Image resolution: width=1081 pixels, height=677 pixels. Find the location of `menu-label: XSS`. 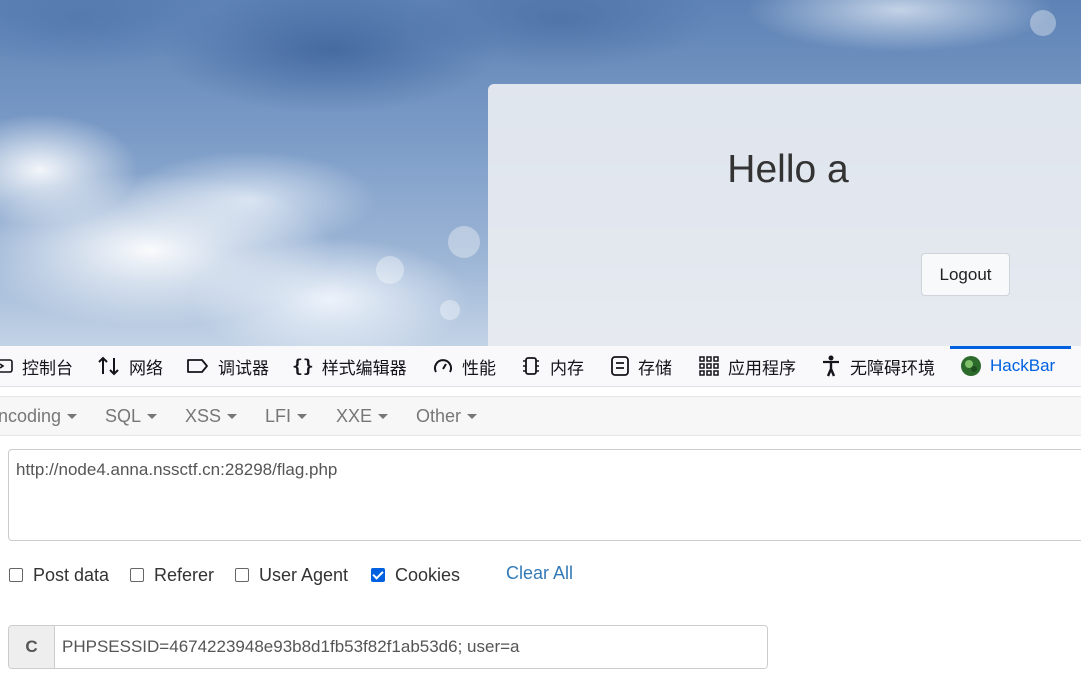

menu-label: XSS is located at coordinates (203, 415).